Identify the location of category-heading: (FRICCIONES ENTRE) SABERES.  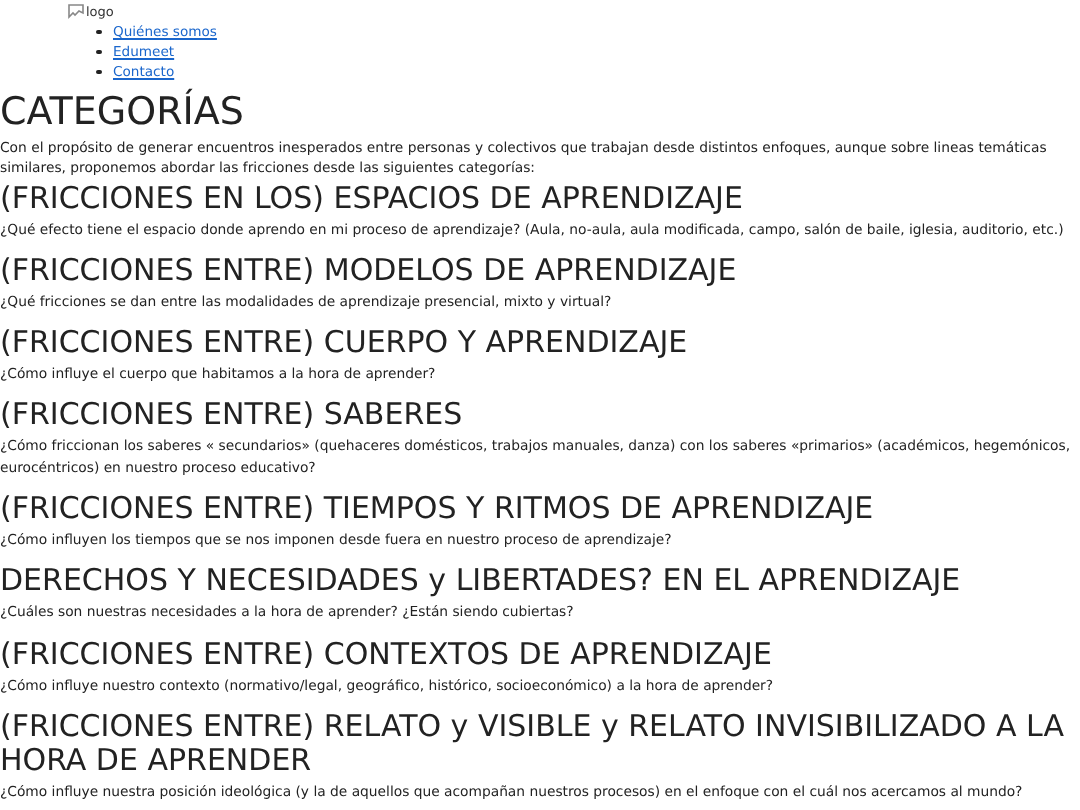
(232, 415).